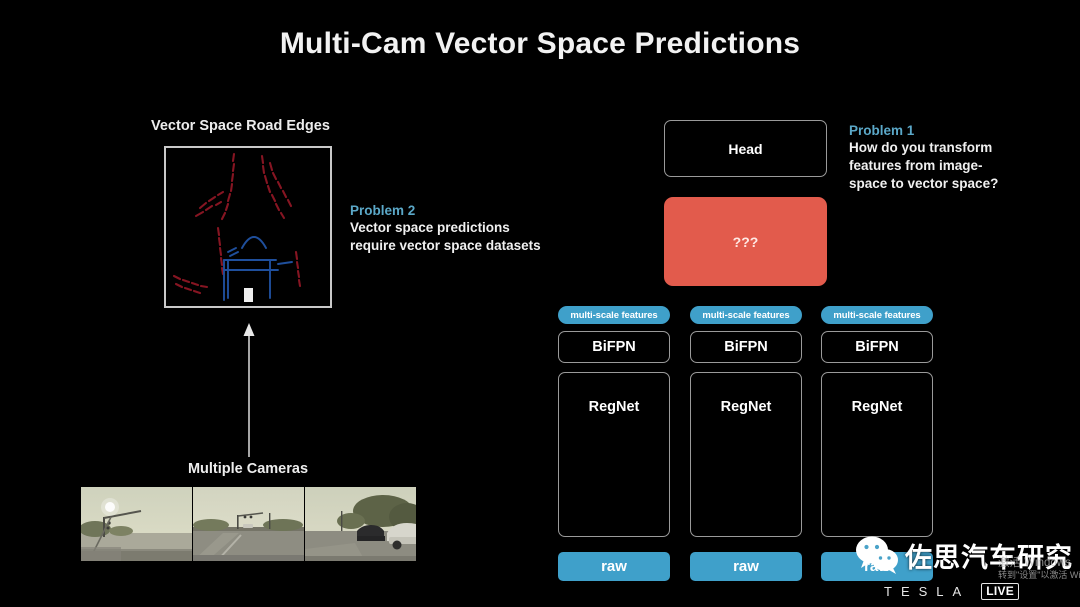  Describe the element at coordinates (877, 454) in the screenshot. I see `regnet-block-3: RegNet` at that location.